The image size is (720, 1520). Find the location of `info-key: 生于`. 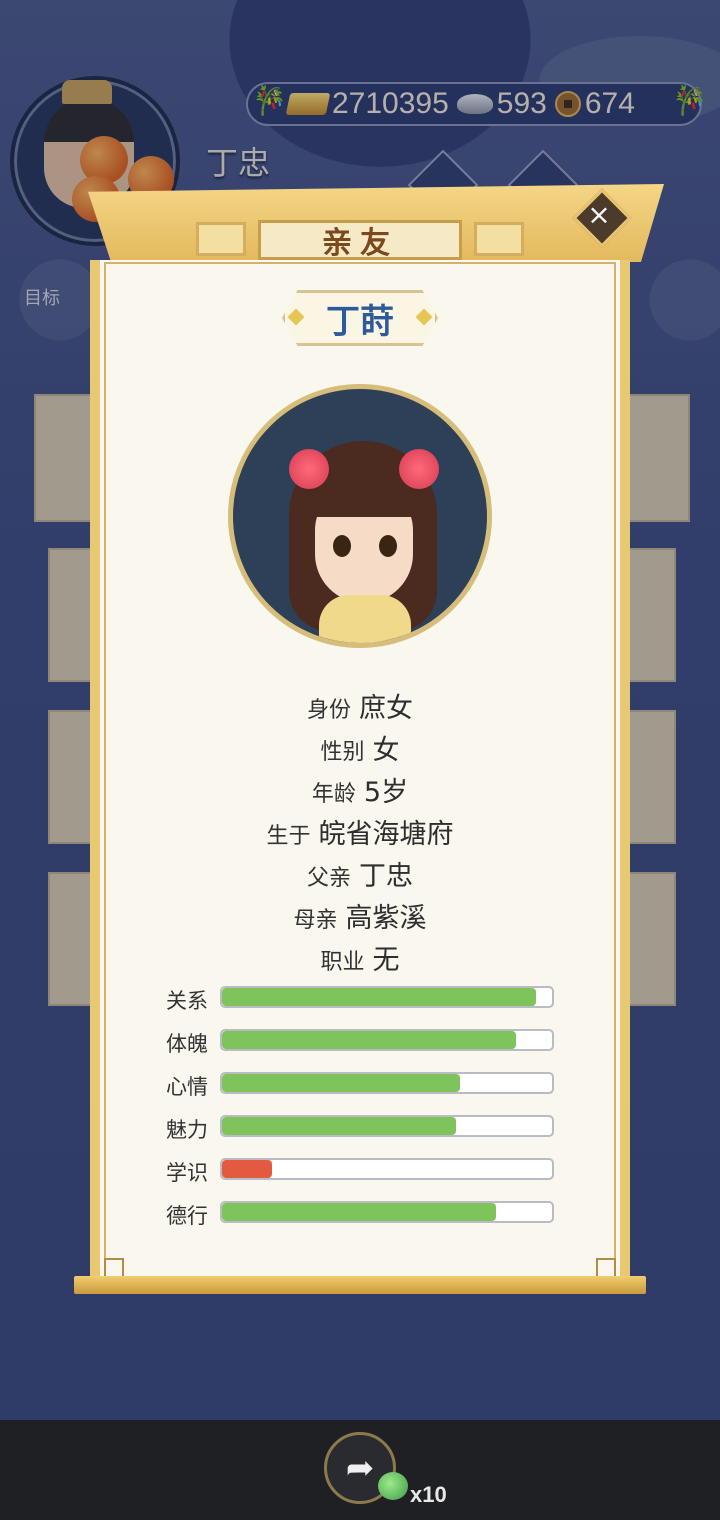

info-key: 生于 is located at coordinates (288, 836).